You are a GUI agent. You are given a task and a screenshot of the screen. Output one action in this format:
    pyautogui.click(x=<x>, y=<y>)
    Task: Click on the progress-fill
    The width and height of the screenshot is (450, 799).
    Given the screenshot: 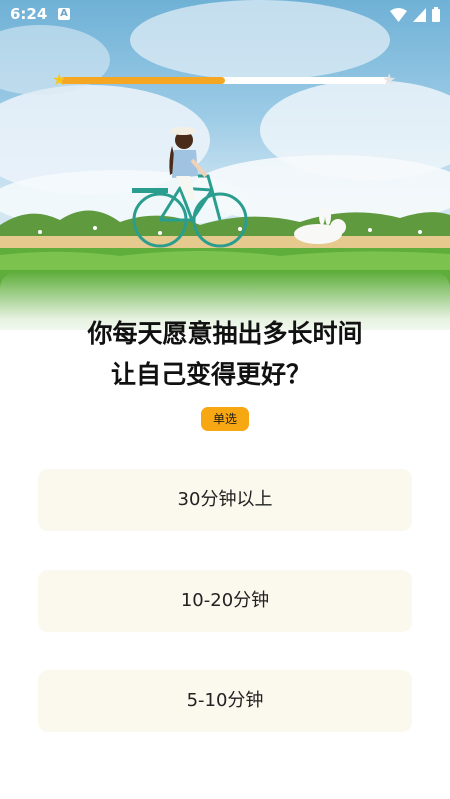 What is the action you would take?
    pyautogui.click(x=142, y=80)
    